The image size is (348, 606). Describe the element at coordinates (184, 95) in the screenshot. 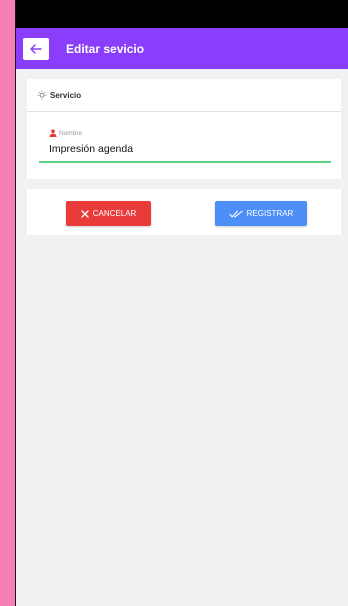

I see `card-header: Servicio` at that location.